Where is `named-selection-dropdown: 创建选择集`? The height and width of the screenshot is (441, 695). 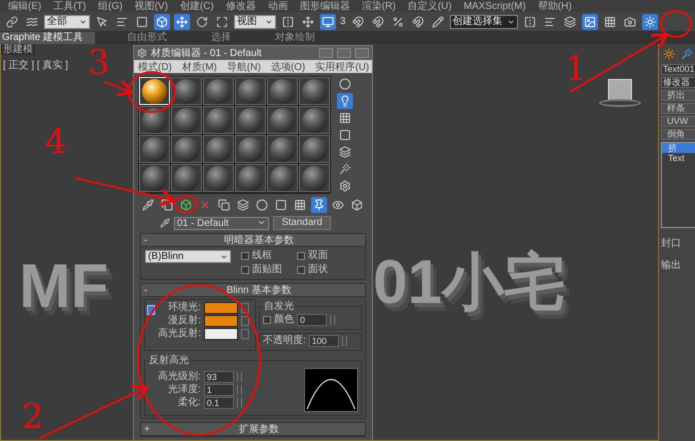 named-selection-dropdown: 创建选择集 is located at coordinates (484, 21).